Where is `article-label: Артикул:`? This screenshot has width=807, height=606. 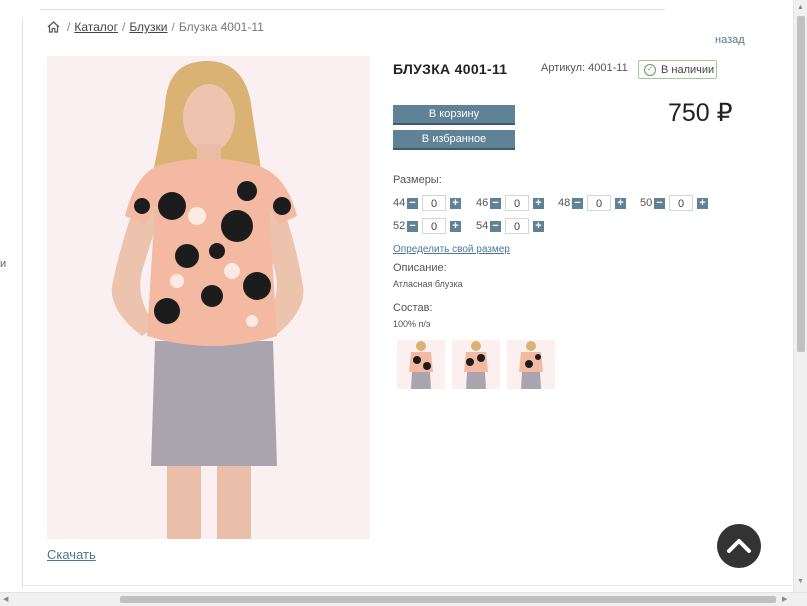
article-label: Артикул: is located at coordinates (563, 68).